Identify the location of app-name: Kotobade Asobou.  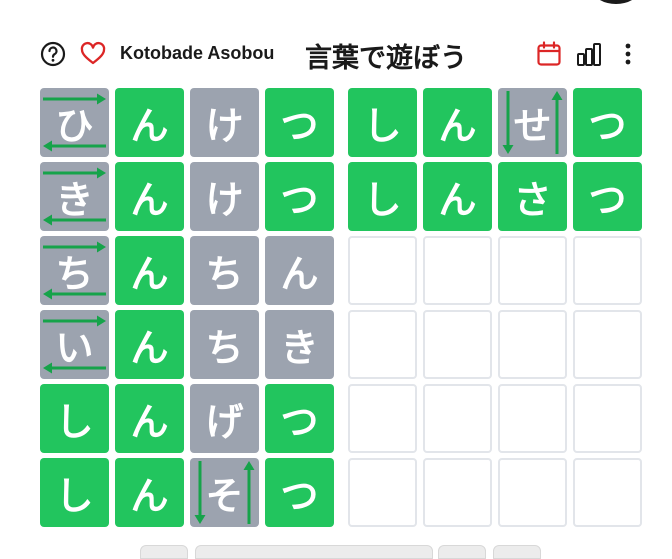
(197, 53).